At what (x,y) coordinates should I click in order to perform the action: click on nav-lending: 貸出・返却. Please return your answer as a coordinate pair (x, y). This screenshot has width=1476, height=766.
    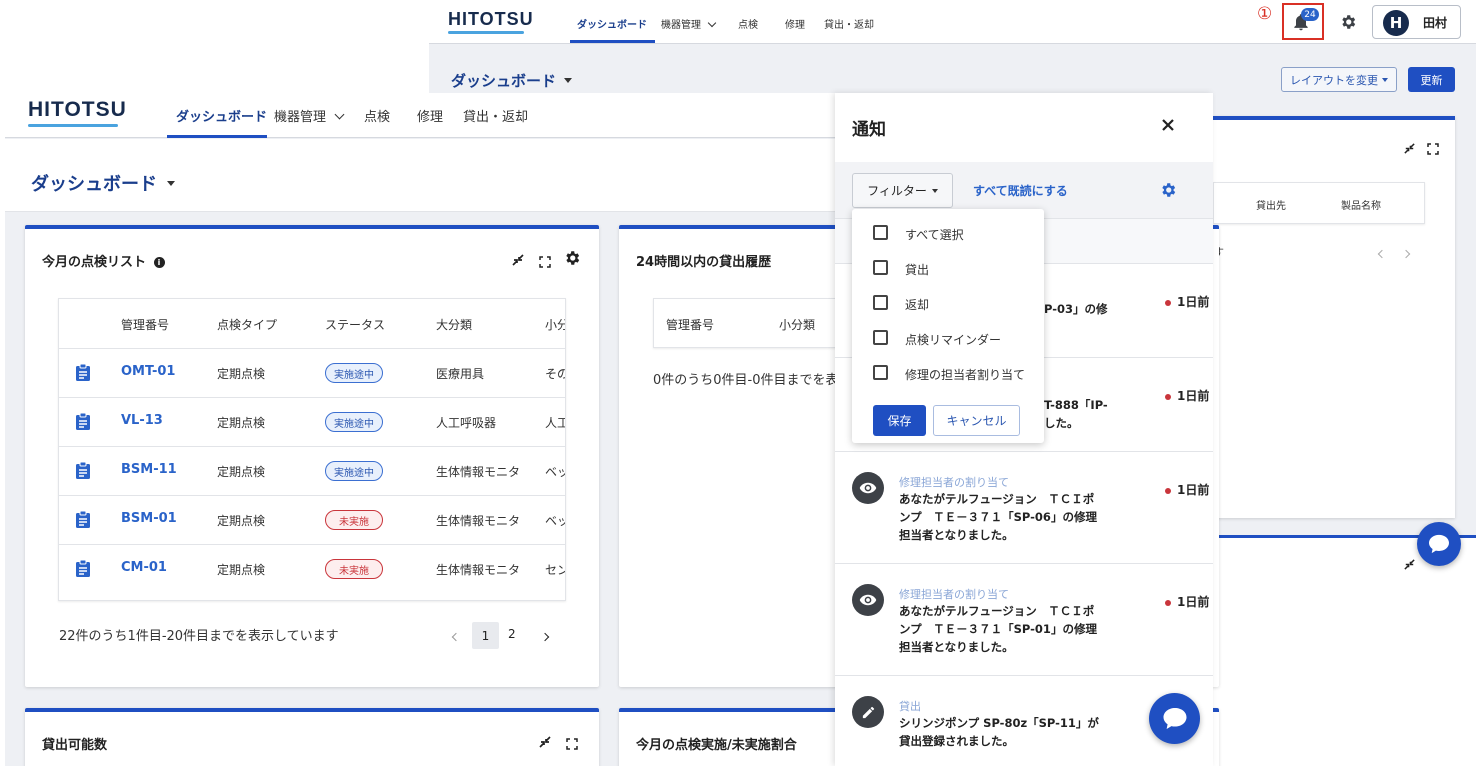
    Looking at the image, I should click on (495, 115).